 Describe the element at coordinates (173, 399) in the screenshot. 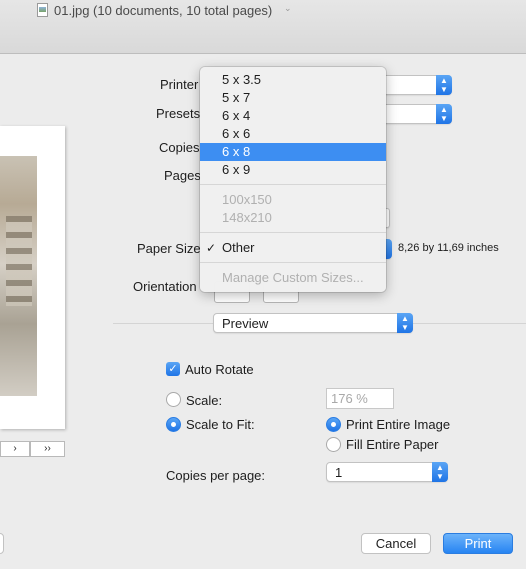

I see `scale-radio` at that location.